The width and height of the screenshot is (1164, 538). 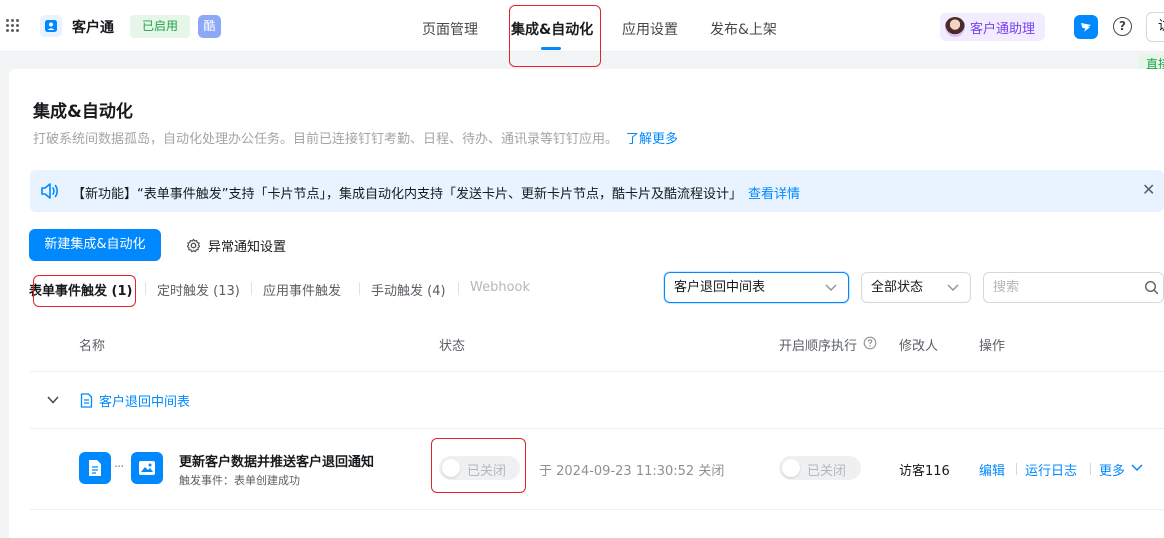 What do you see at coordinates (652, 139) in the screenshot?
I see `learn-more-link: 了解更多` at bounding box center [652, 139].